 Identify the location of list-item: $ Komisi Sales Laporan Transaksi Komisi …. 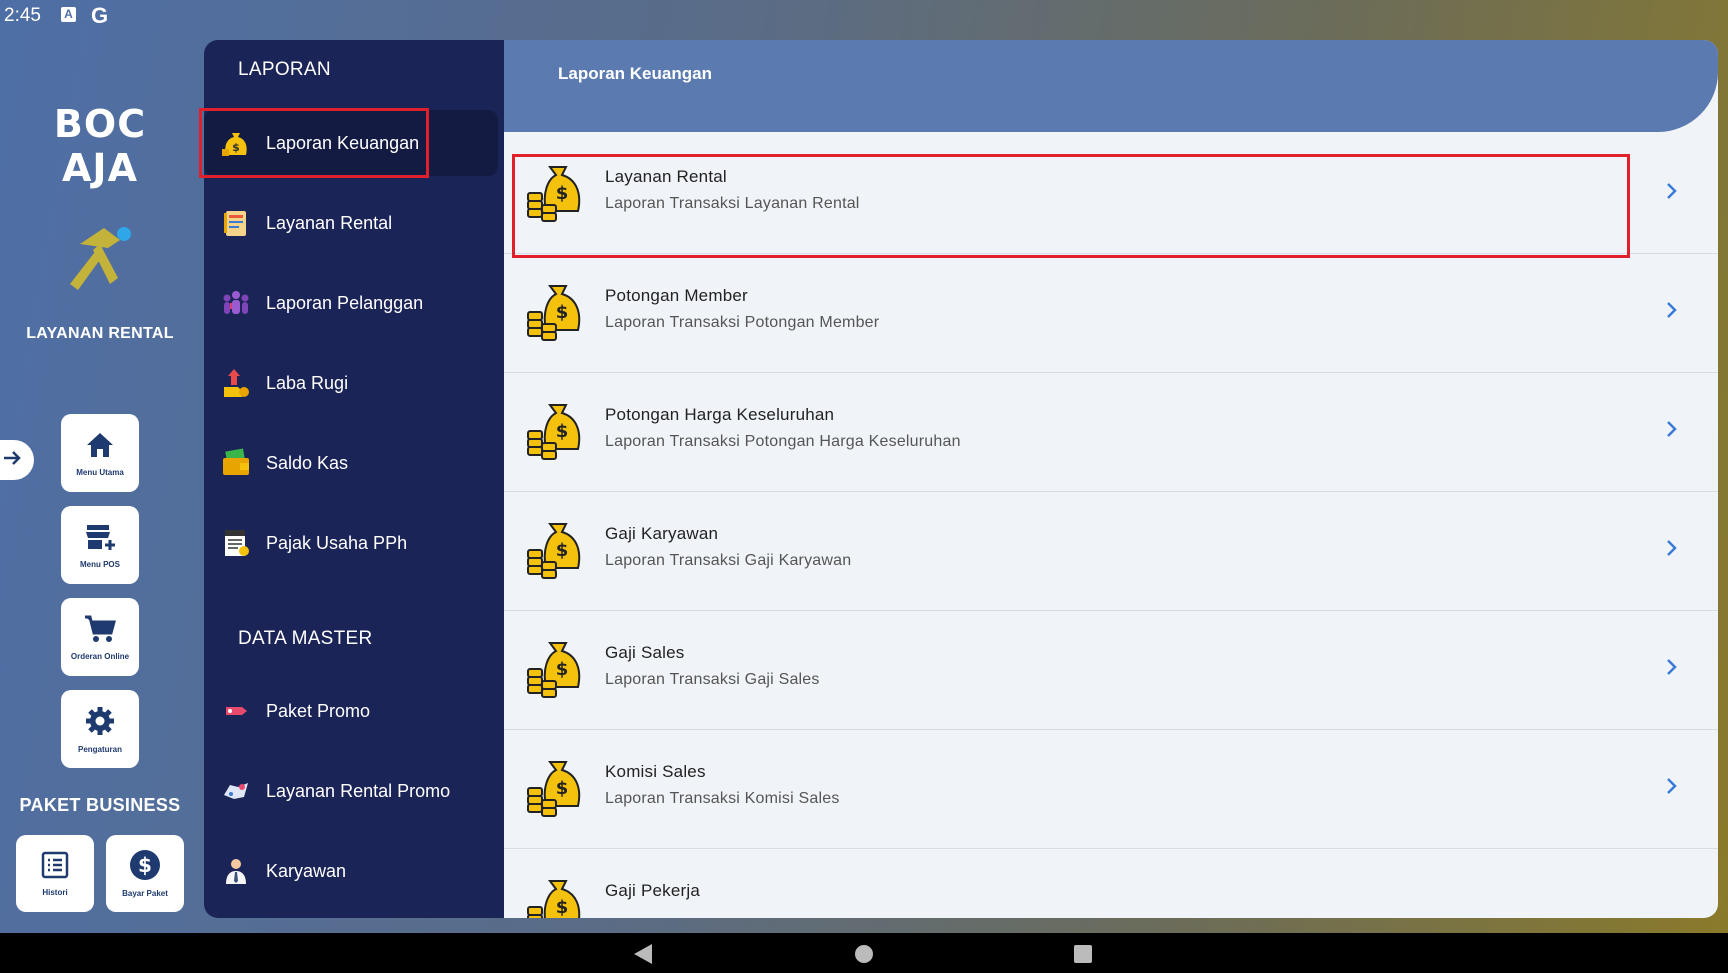
(1111, 789).